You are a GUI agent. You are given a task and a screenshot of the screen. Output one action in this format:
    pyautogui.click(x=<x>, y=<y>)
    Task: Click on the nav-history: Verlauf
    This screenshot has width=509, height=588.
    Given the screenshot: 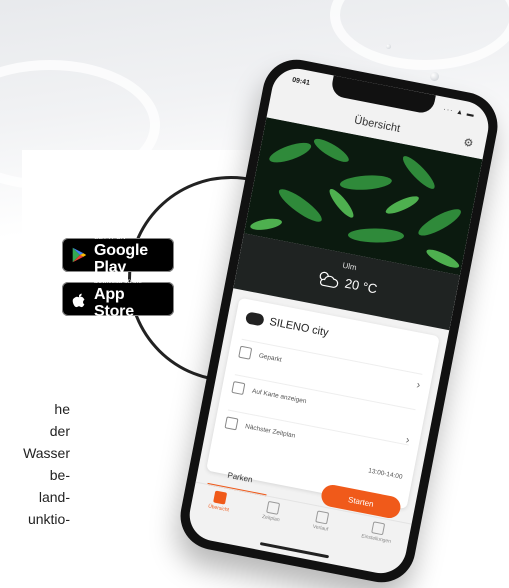 What is the action you would take?
    pyautogui.click(x=321, y=521)
    